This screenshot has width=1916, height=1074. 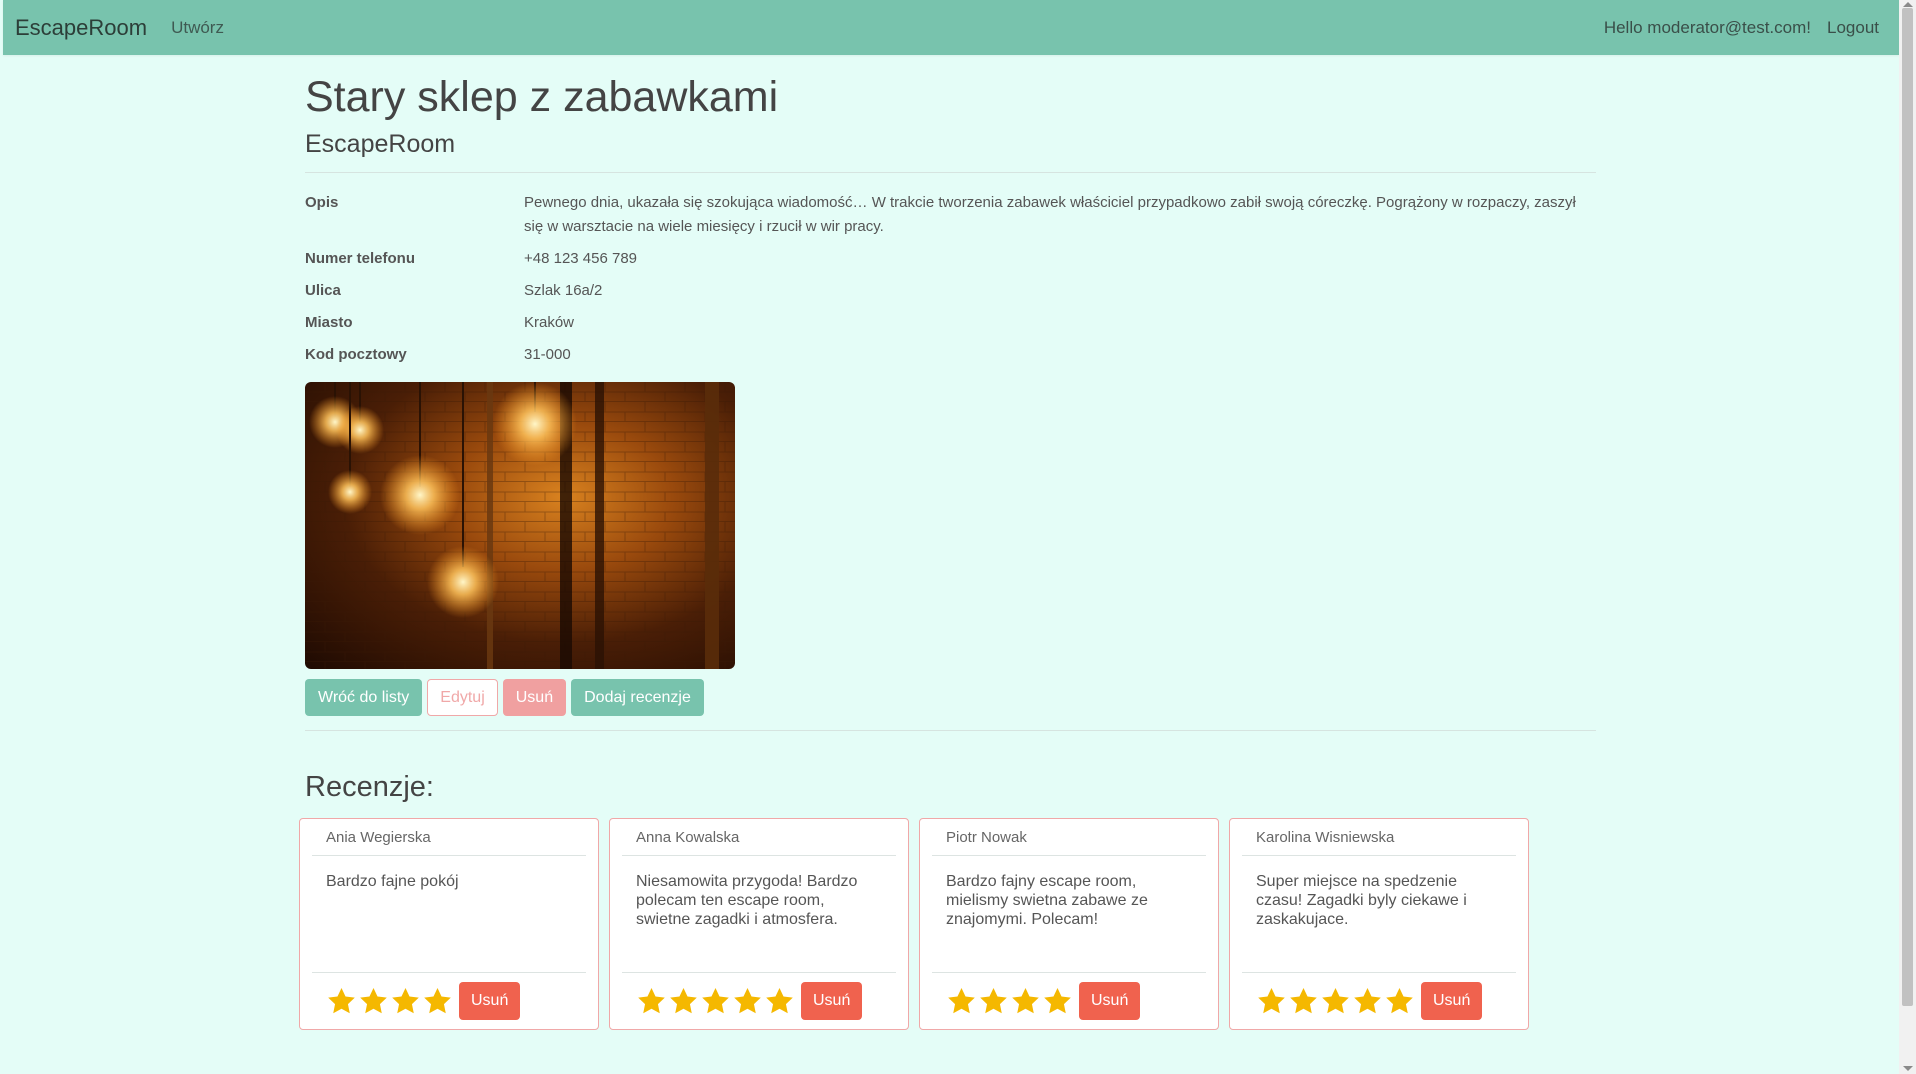 I want to click on edit-button: Edytuj, so click(x=462, y=697).